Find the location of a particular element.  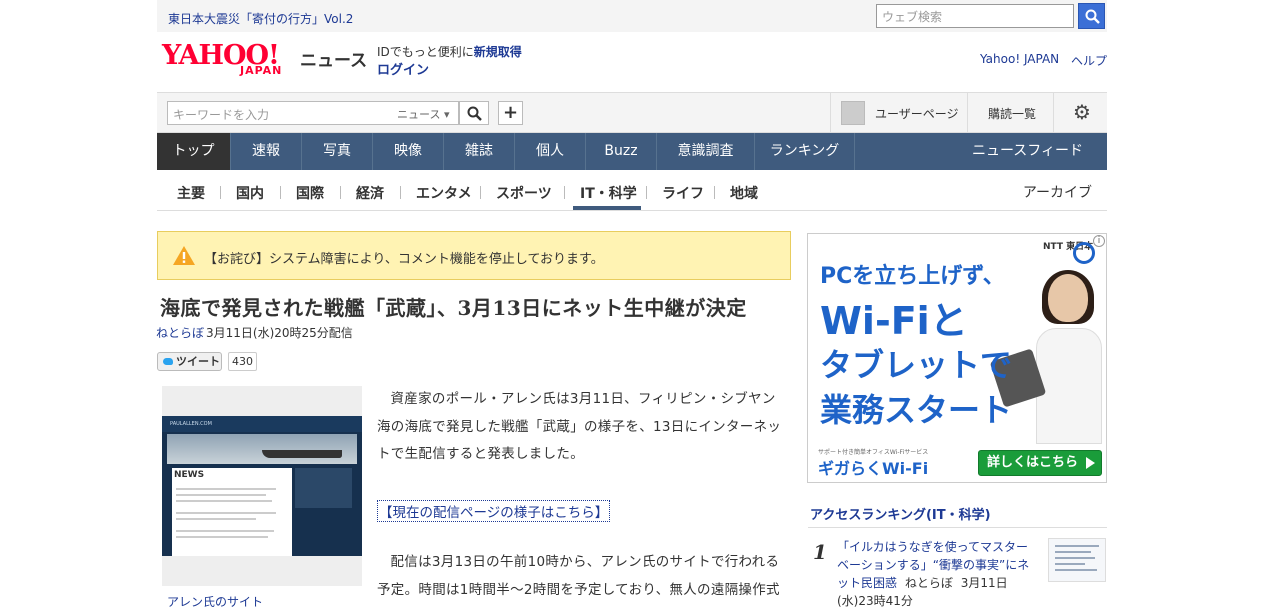

category-life: ライフ is located at coordinates (683, 193).